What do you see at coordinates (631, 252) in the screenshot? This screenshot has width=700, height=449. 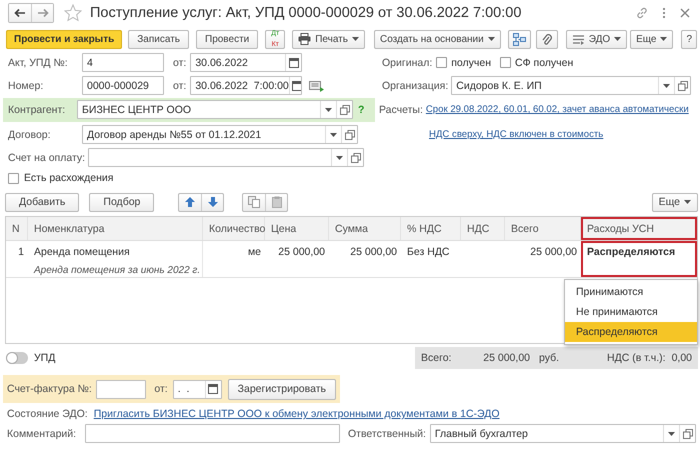 I see `table-cell: Распределяются` at bounding box center [631, 252].